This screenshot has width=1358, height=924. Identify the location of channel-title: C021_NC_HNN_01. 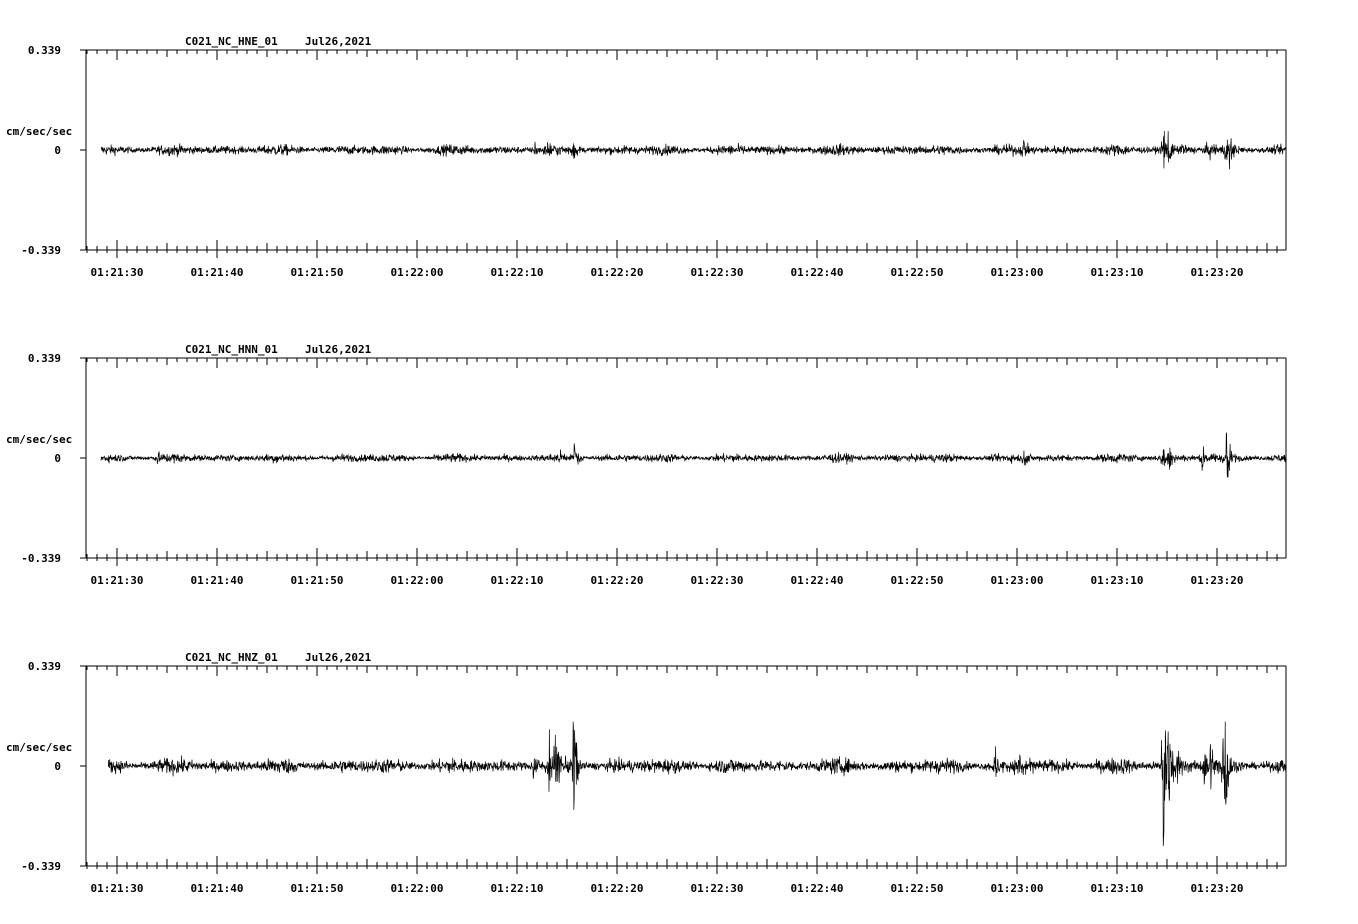
(231, 349).